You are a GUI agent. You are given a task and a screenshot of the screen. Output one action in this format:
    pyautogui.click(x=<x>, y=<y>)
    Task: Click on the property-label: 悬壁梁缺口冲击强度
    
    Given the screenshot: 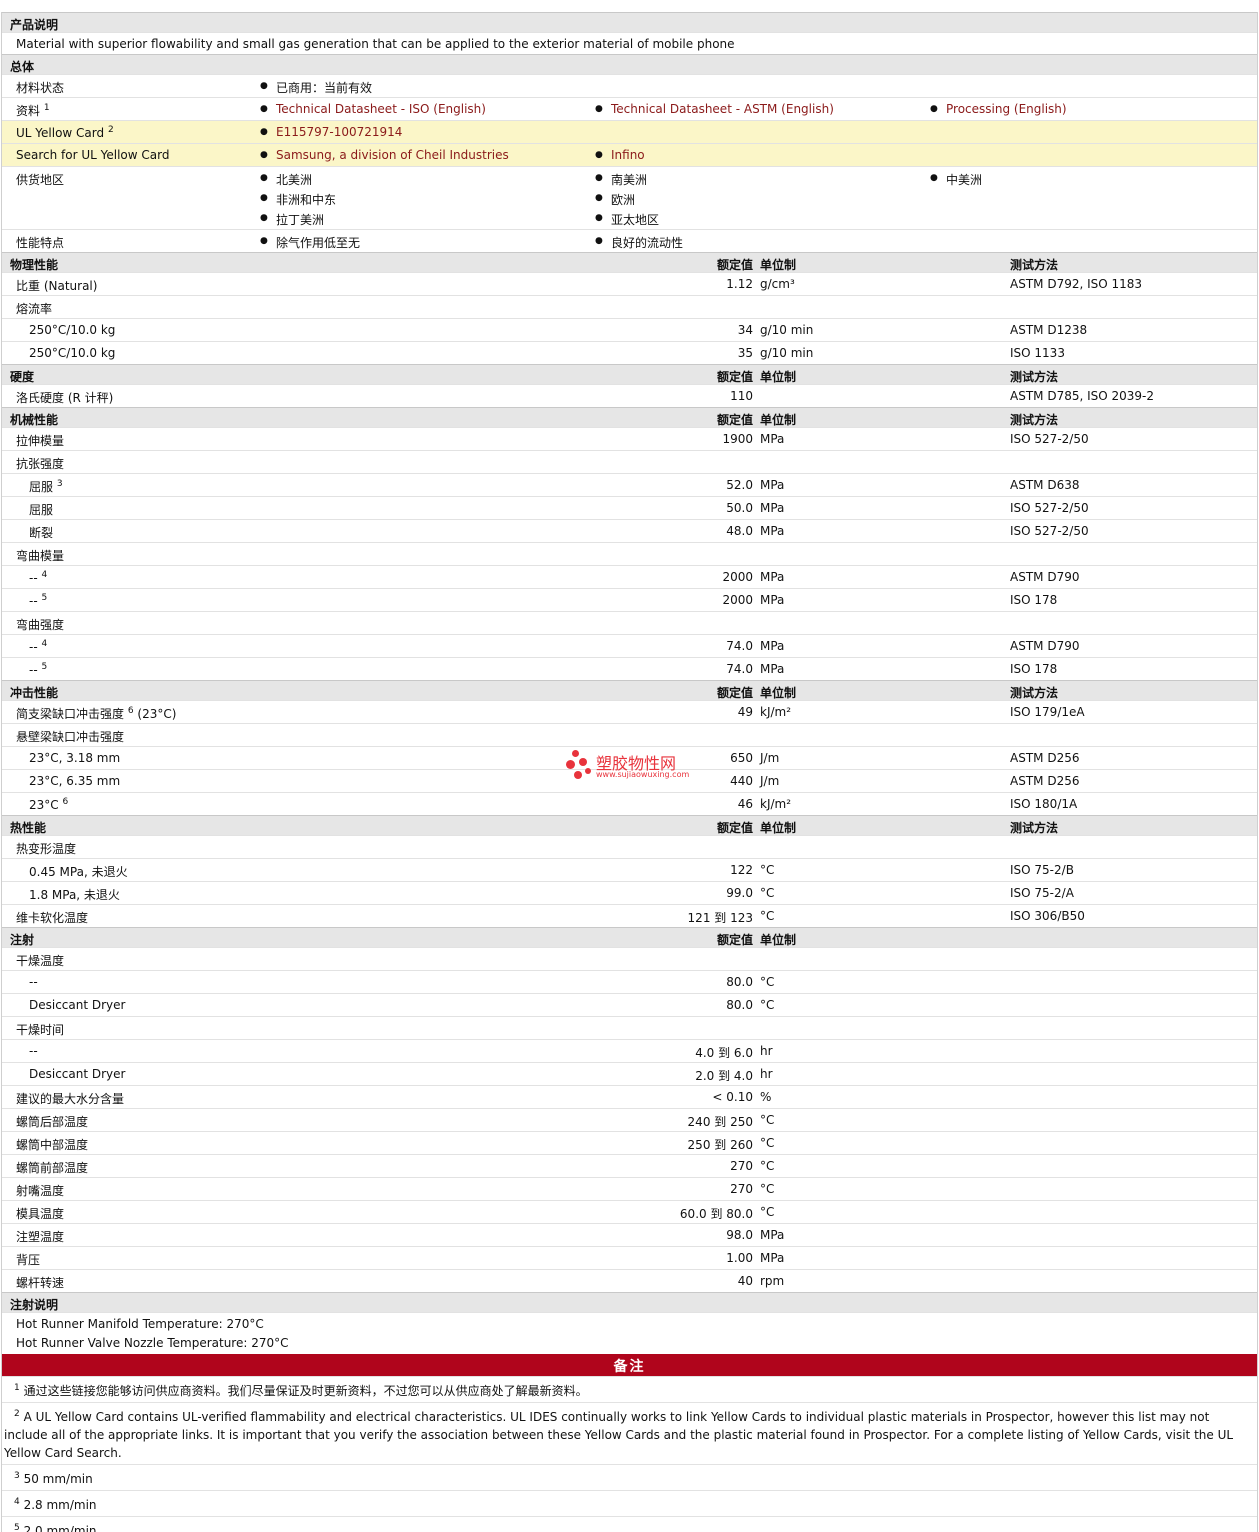 What is the action you would take?
    pyautogui.click(x=70, y=736)
    